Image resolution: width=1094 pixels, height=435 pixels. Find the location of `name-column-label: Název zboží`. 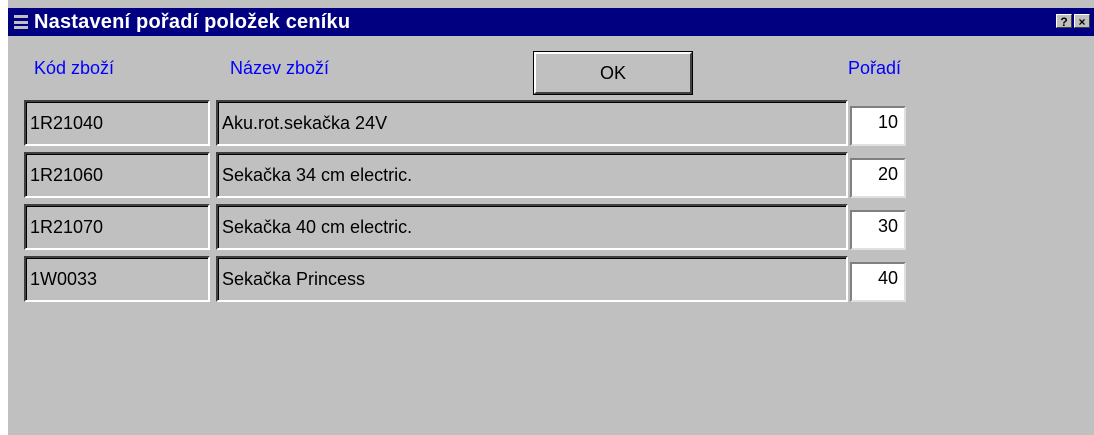

name-column-label: Název zboží is located at coordinates (280, 68).